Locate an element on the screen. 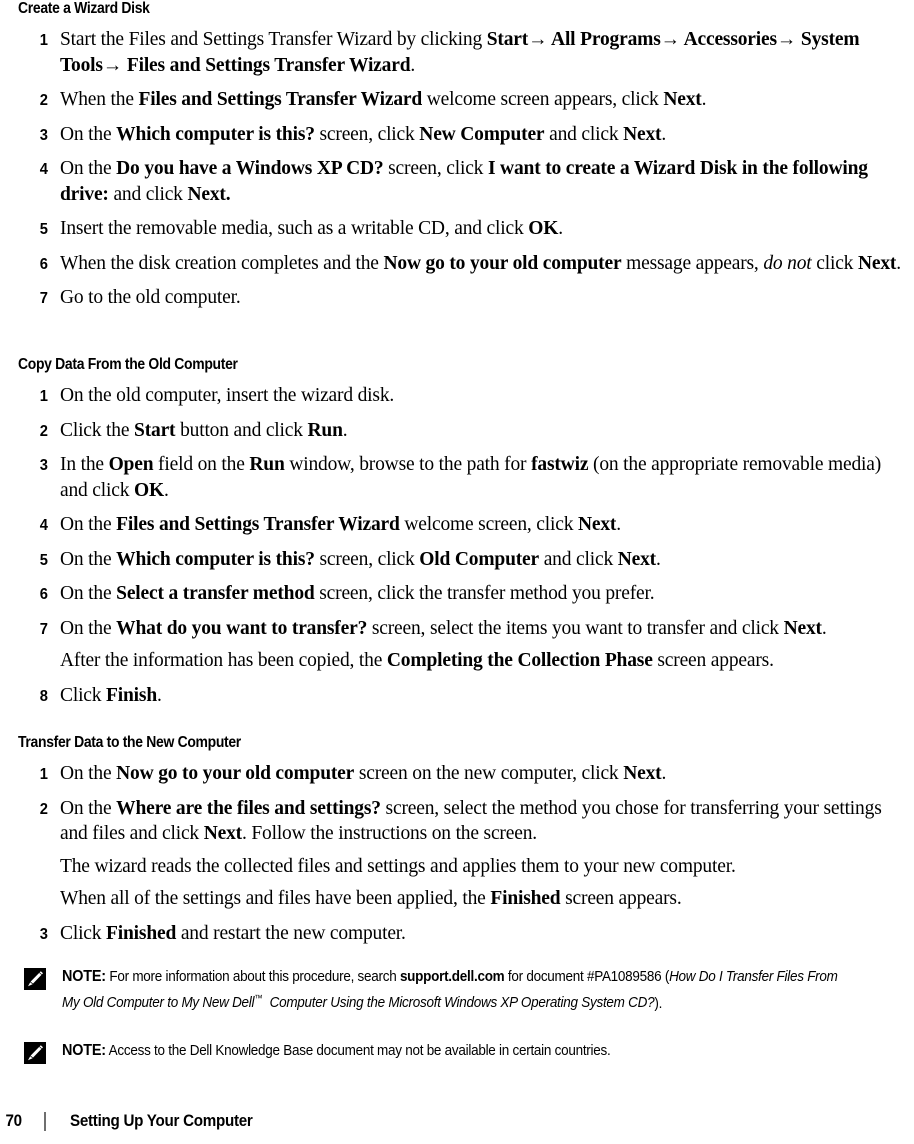 The width and height of the screenshot is (914, 1144). footer-title: Setting Up Your Computer is located at coordinates (161, 1120).